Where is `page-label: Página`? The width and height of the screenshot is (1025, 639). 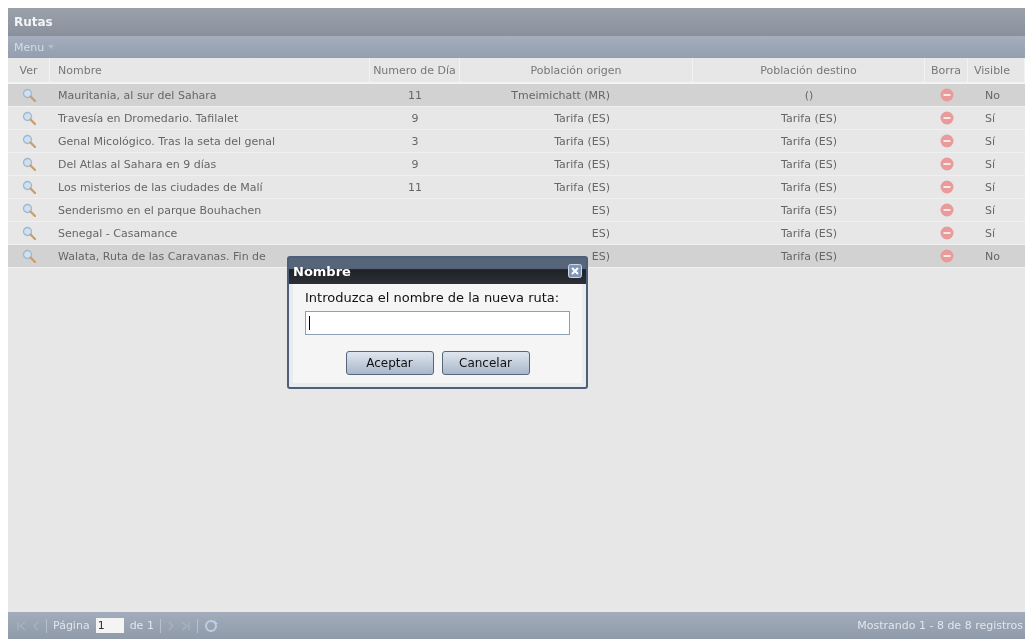
page-label: Página is located at coordinates (71, 625).